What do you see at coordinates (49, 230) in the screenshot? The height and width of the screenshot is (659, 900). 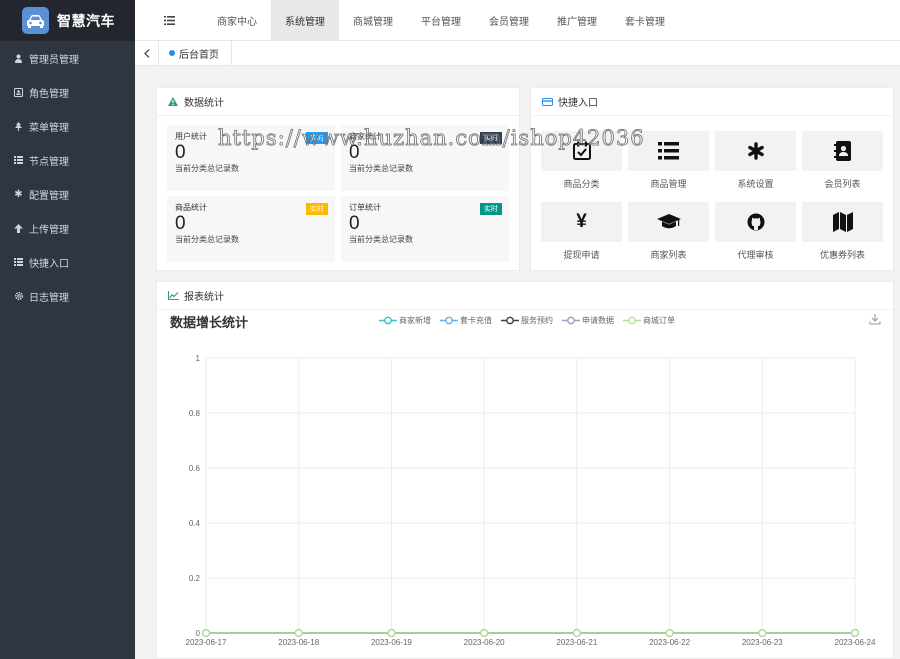 I see `sidebar-item-label: 上传管理` at bounding box center [49, 230].